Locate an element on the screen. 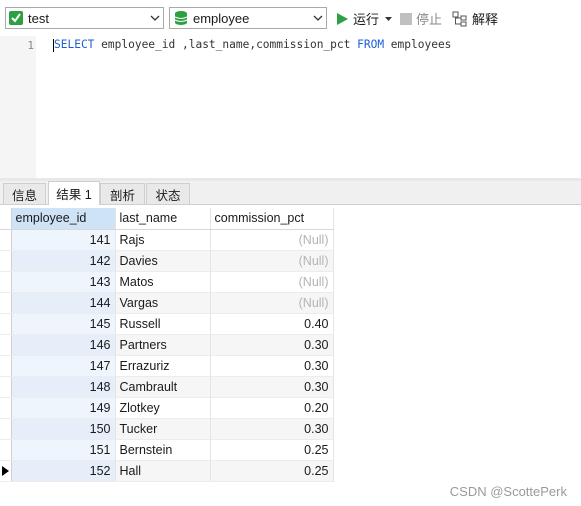  sql-columns: employee_id ,last_name,commission_pct is located at coordinates (226, 44).